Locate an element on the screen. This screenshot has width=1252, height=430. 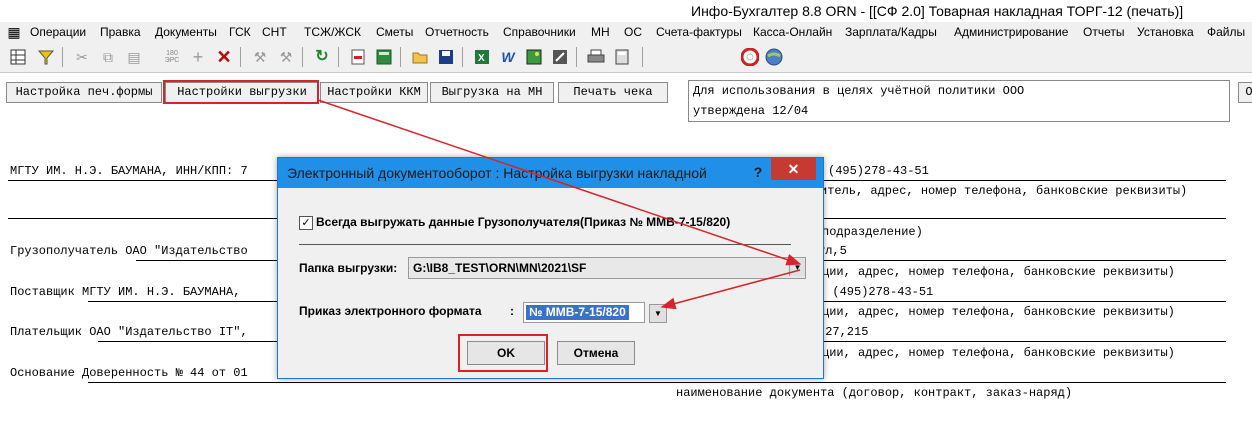
document-icon is located at coordinates (358, 57).